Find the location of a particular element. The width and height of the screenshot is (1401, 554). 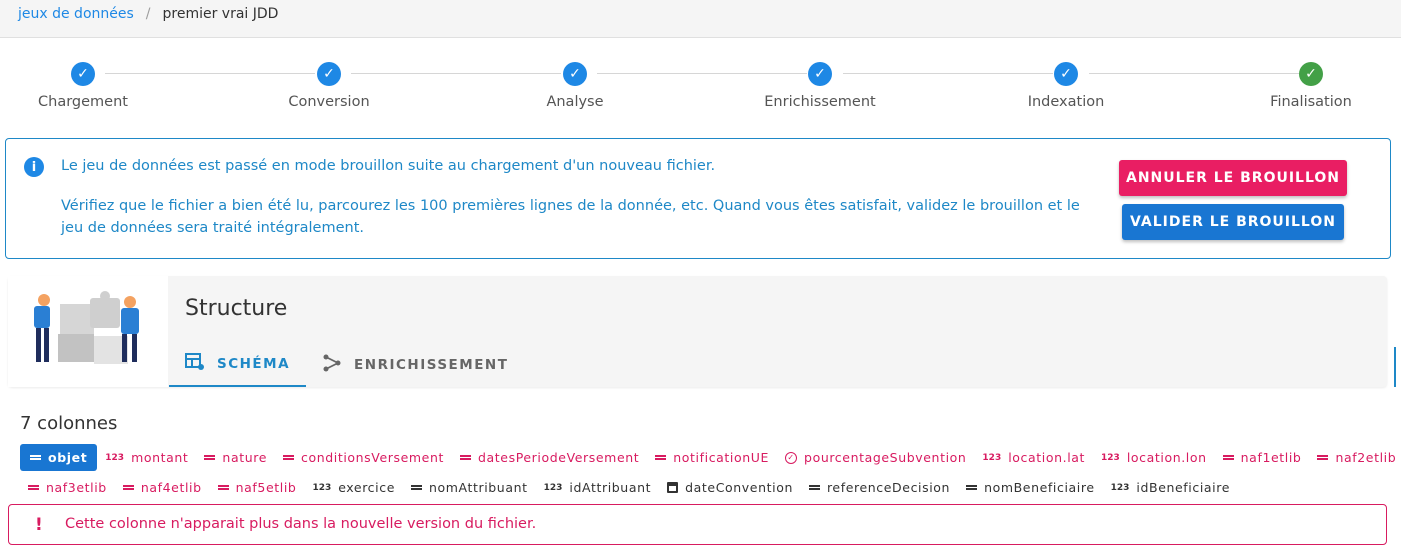

column-name: montant is located at coordinates (160, 457).